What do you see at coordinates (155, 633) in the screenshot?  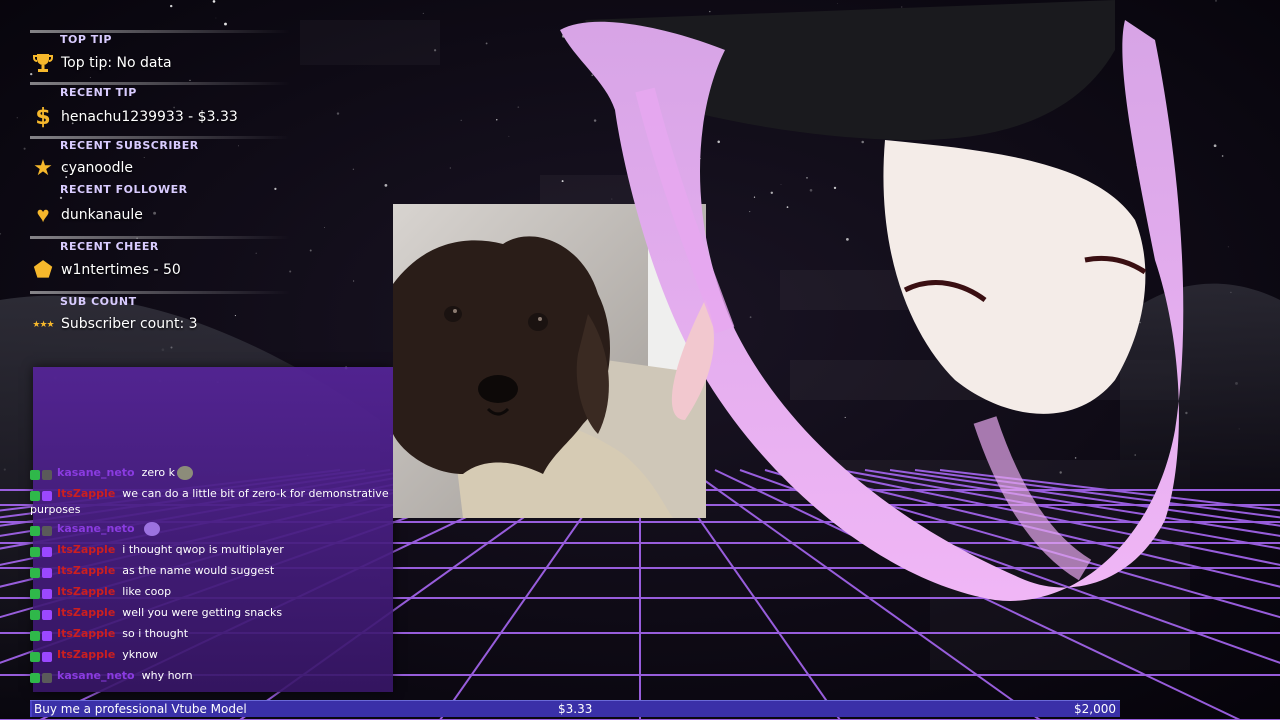 I see `chat-text: so i thought` at bounding box center [155, 633].